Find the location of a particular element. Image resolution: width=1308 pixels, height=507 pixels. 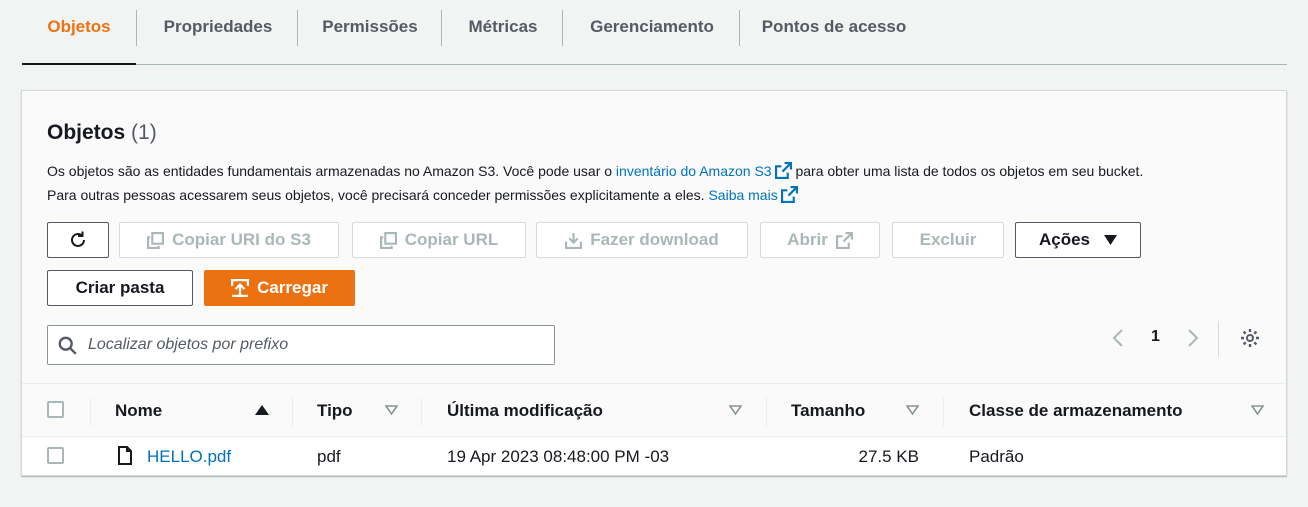

caret-down-icon is located at coordinates (1111, 240).